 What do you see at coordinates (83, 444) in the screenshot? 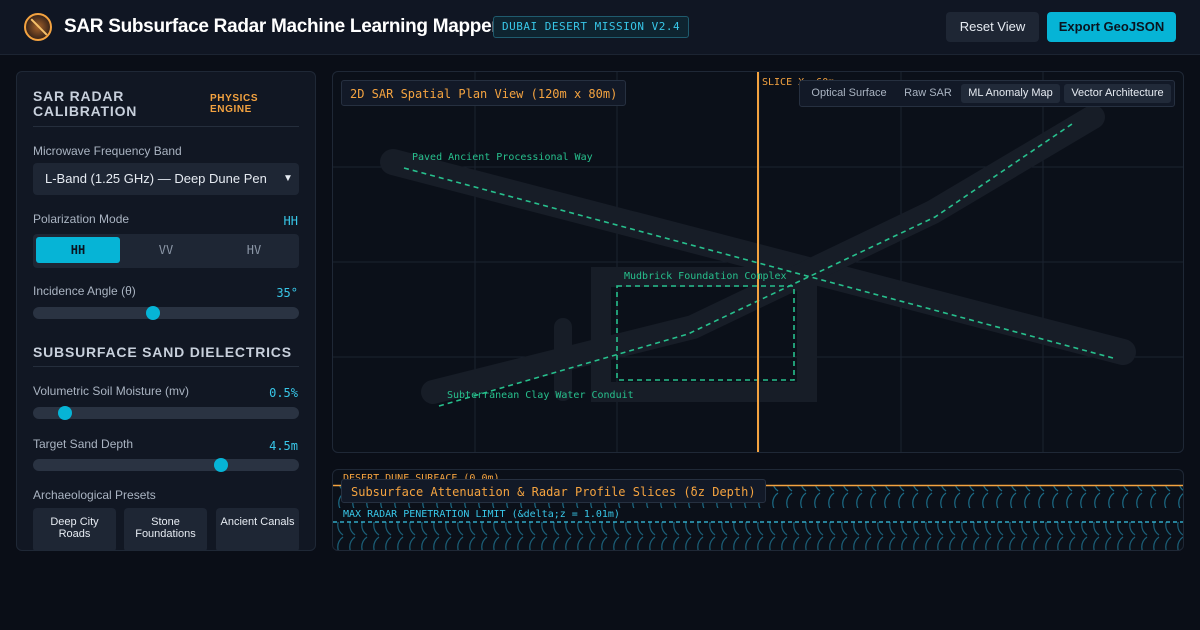
I see `sand-depth-label: Target Sand Depth` at bounding box center [83, 444].